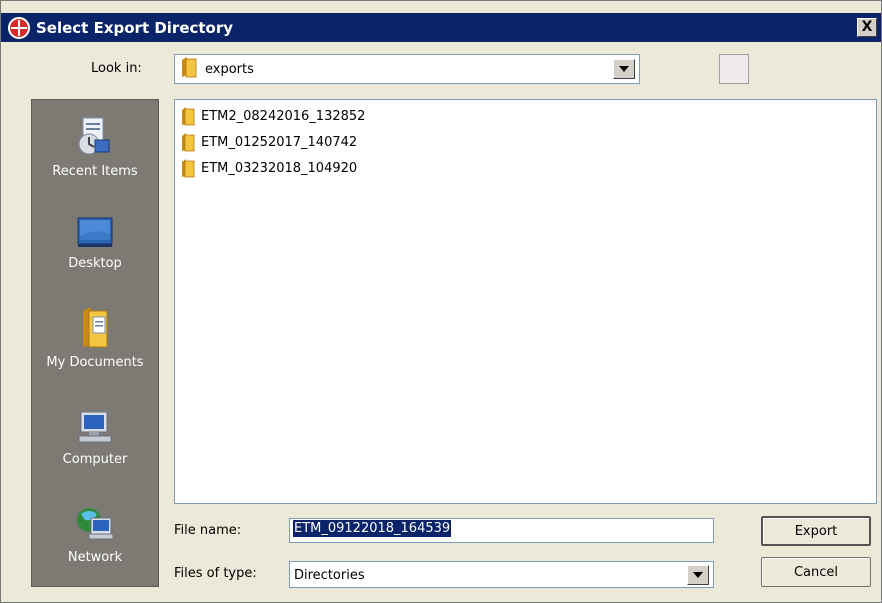 The width and height of the screenshot is (882, 603). I want to click on file-name-label: File name:, so click(208, 530).